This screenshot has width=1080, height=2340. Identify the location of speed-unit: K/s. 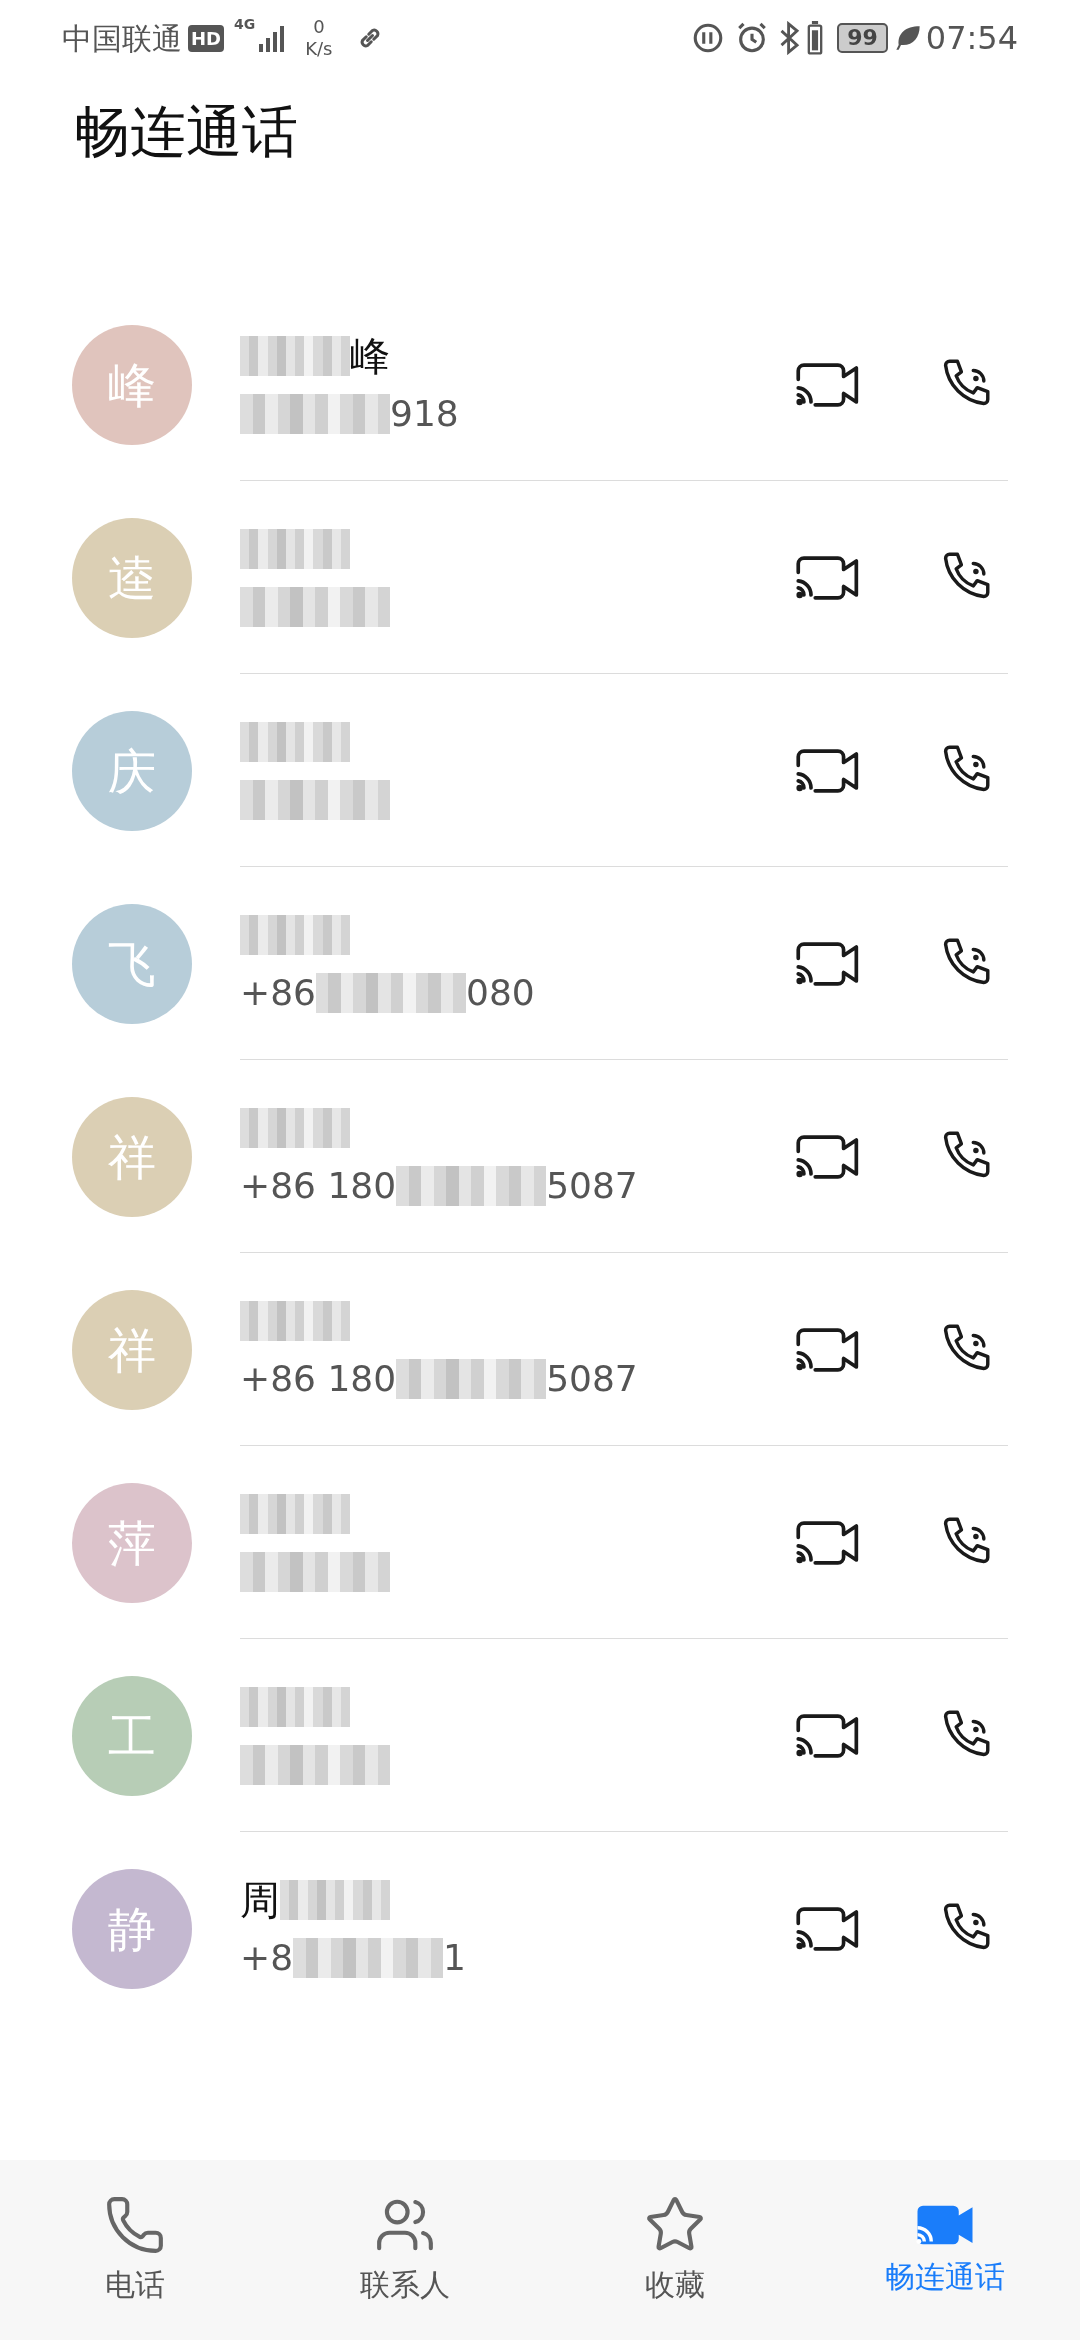
(319, 49).